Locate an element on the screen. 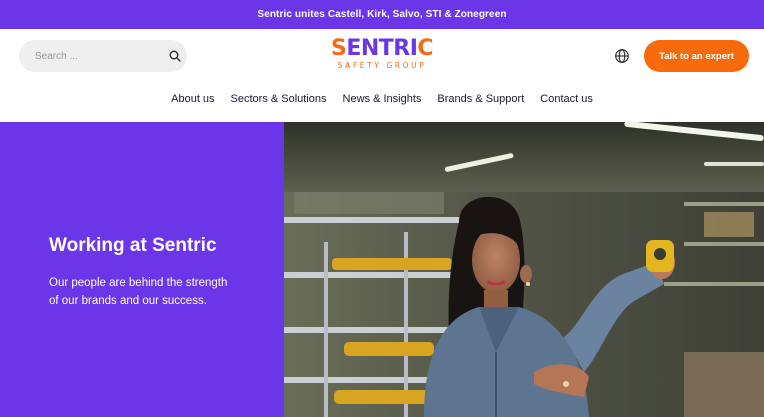  sentric-logo: SENTRIC SAFETY GROUP is located at coordinates (382, 55).